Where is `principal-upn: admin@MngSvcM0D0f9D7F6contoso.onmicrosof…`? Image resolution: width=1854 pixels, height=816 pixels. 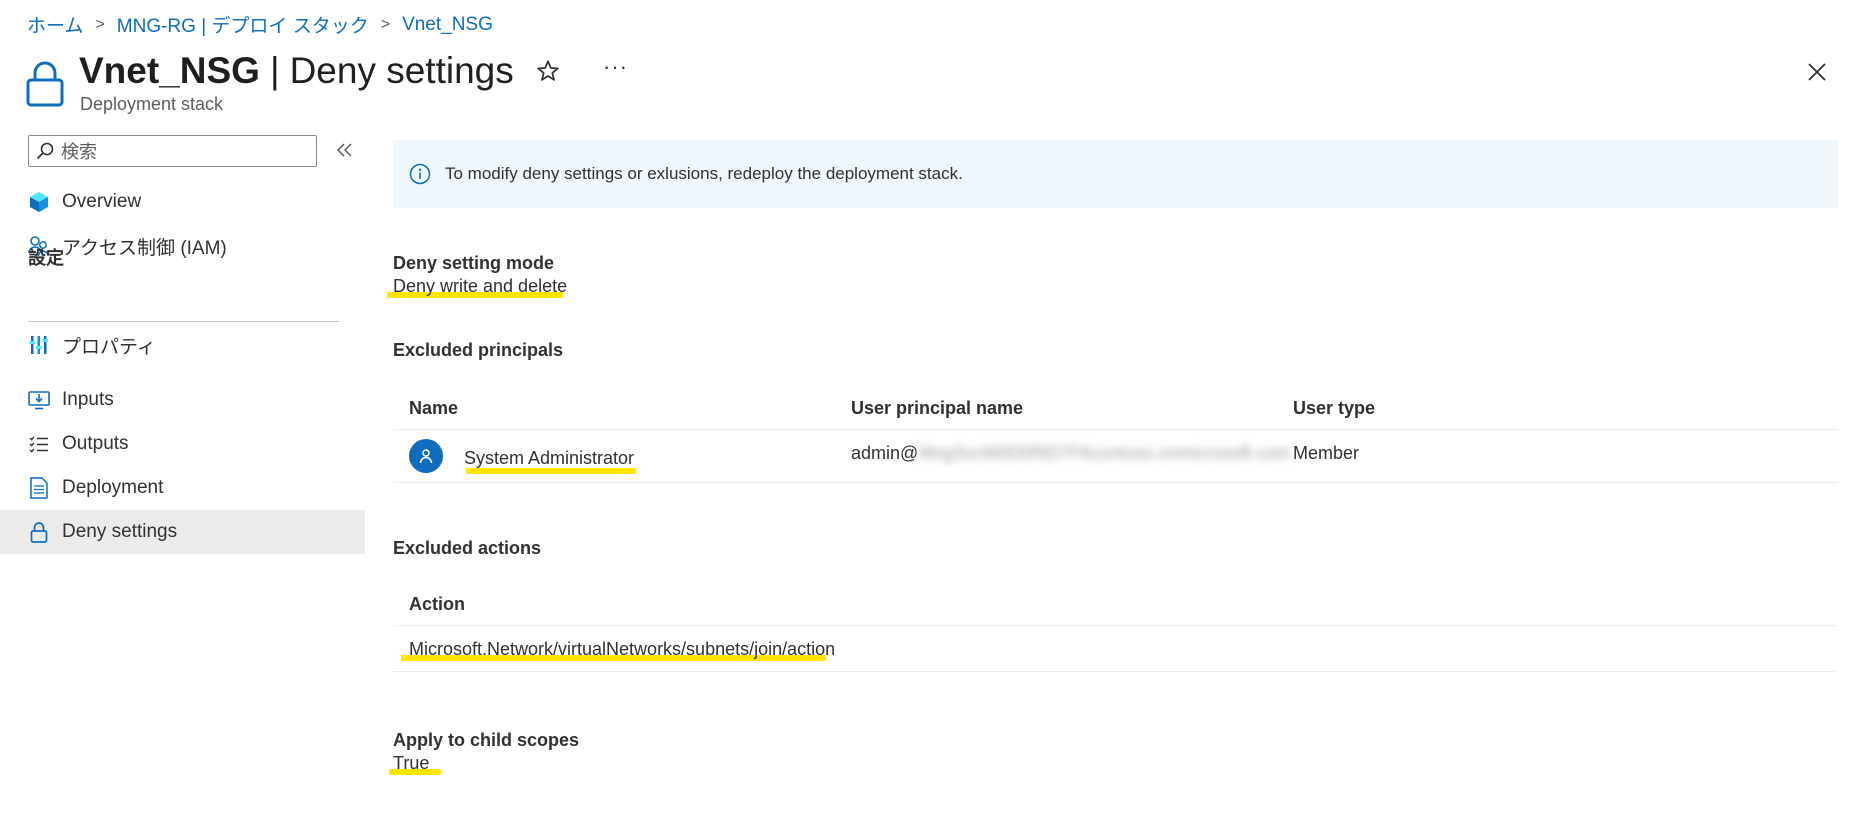 principal-upn: admin@MngSvcM0D0f9D7F6contoso.onmicrosof… is located at coordinates (1070, 453).